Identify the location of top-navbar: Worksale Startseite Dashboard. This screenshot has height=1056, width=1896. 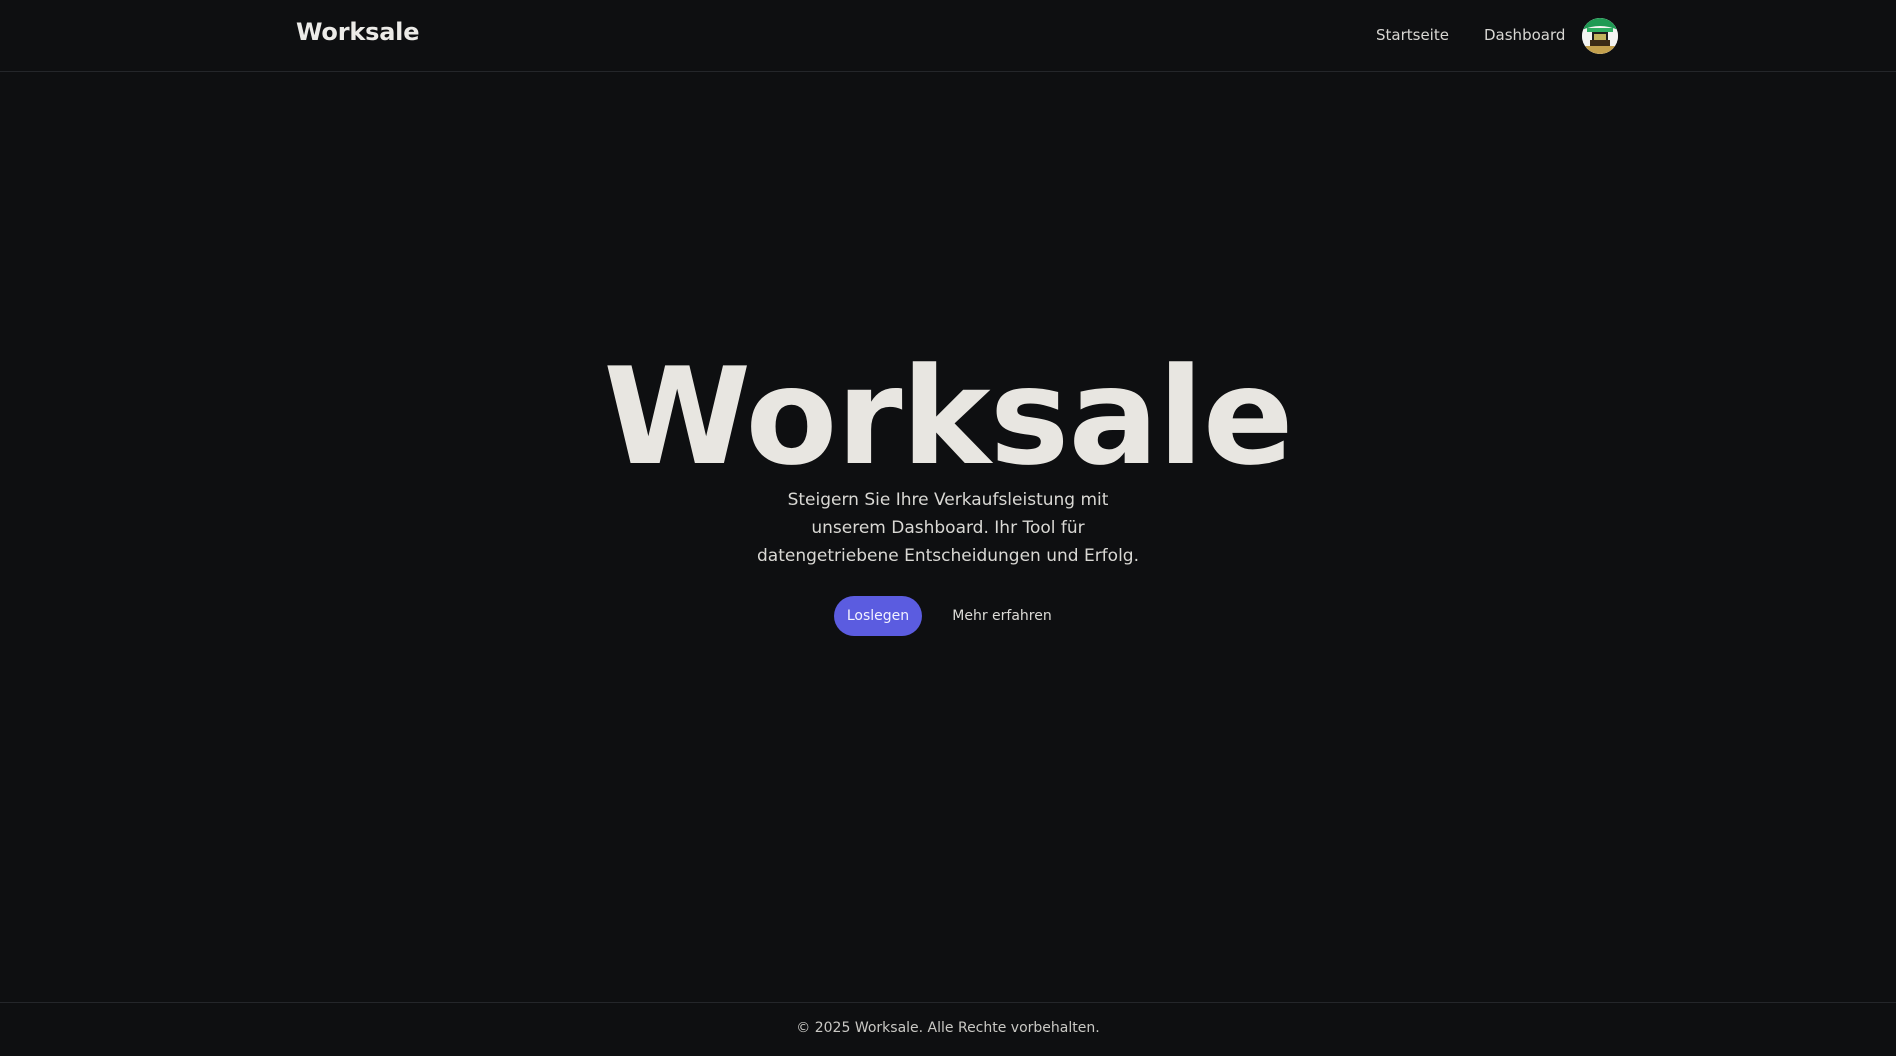
(948, 36).